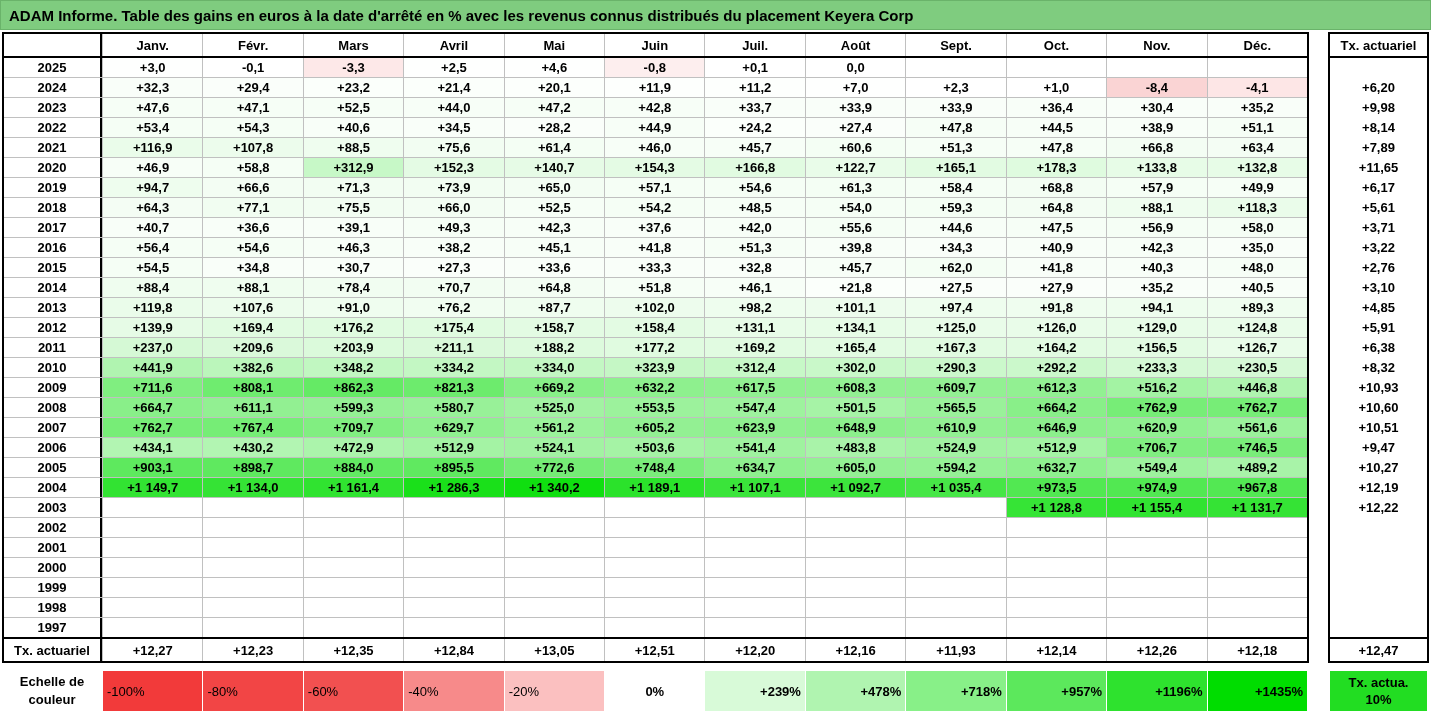 The width and height of the screenshot is (1431, 718). Describe the element at coordinates (253, 227) in the screenshot. I see `table-cell: +36,6` at that location.